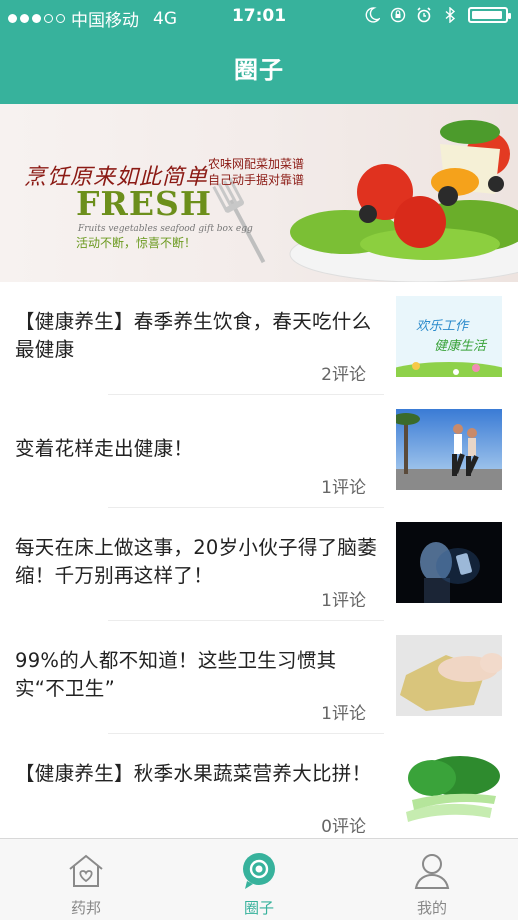  What do you see at coordinates (193, 773) in the screenshot?
I see `post-title: 【健康养生】秋季水果蔬菜营养大比拼！` at bounding box center [193, 773].